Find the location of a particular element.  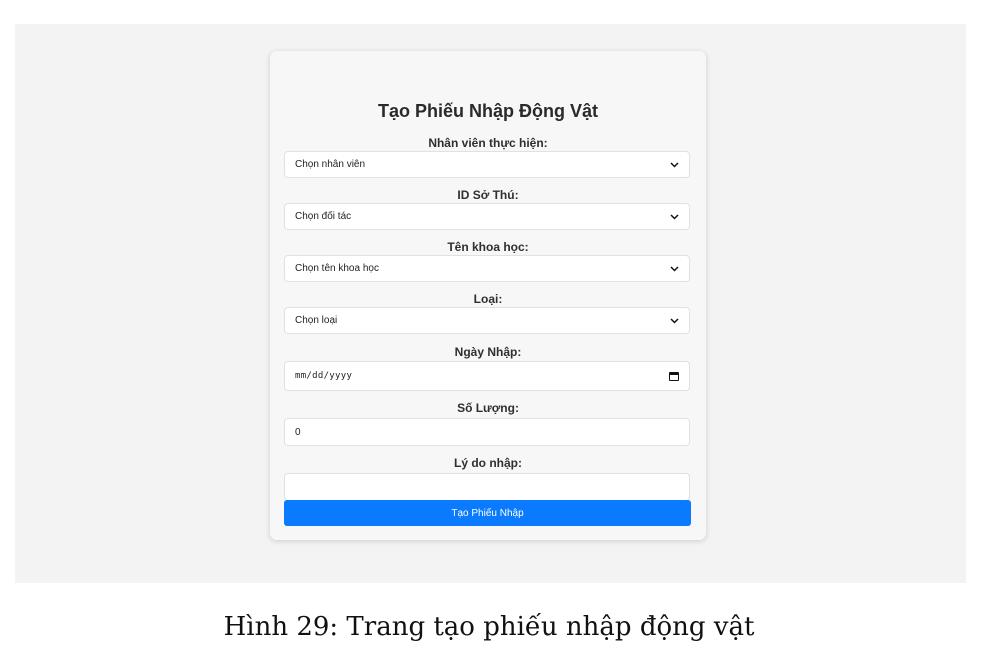

zoo-id-select: Chọn đối tác is located at coordinates (487, 216).